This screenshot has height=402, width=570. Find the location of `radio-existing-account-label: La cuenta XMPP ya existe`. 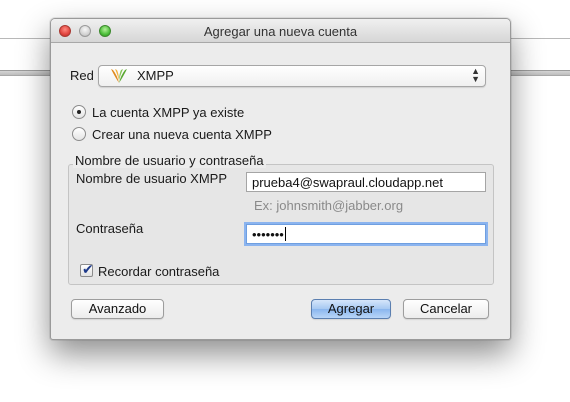

radio-existing-account-label: La cuenta XMPP ya existe is located at coordinates (168, 112).